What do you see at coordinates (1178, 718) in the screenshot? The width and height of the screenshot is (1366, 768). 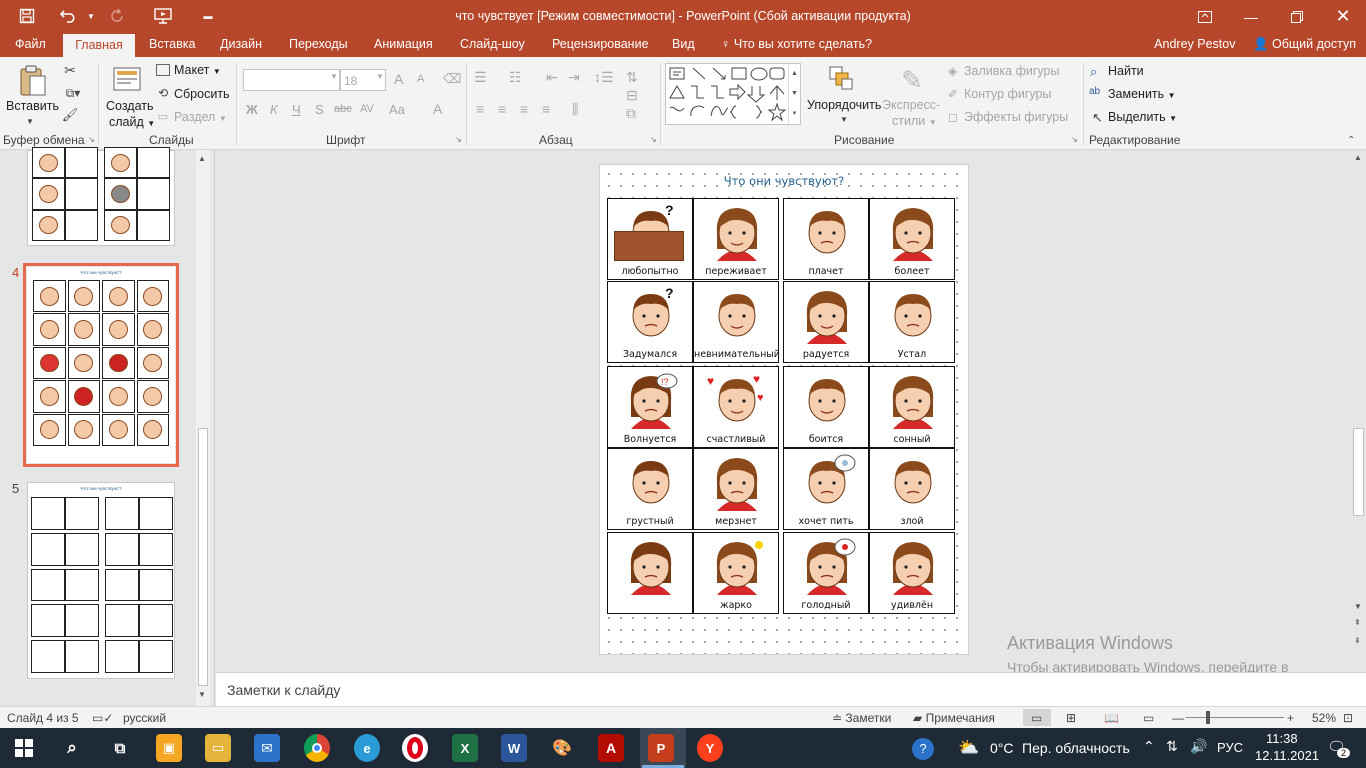 I see `zoom-out-icon: —` at bounding box center [1178, 718].